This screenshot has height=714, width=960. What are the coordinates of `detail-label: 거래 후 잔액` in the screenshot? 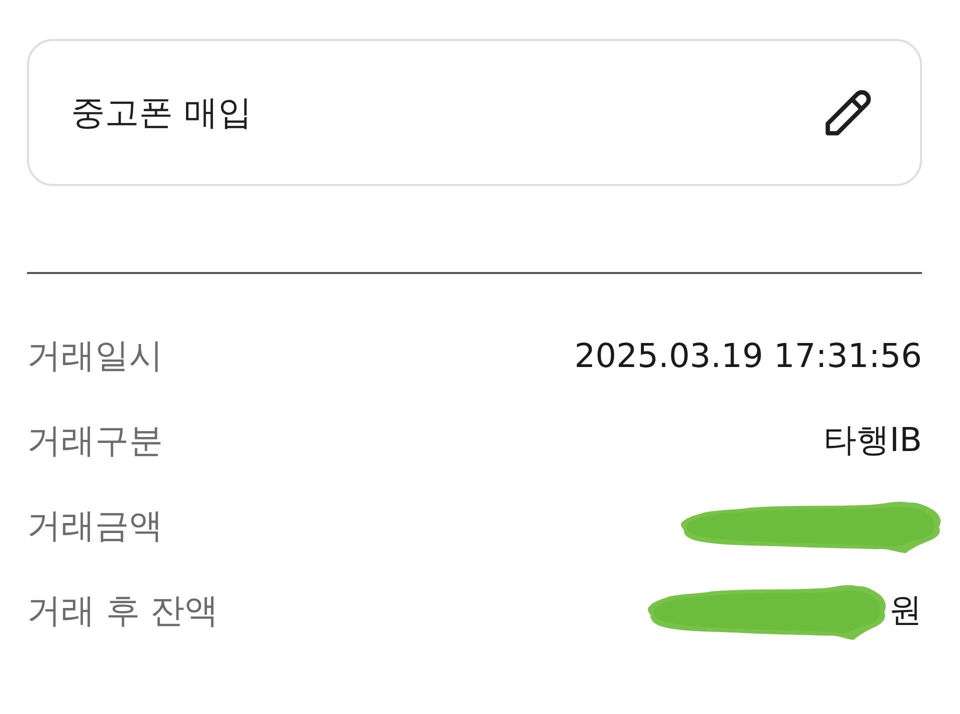 It's located at (123, 611).